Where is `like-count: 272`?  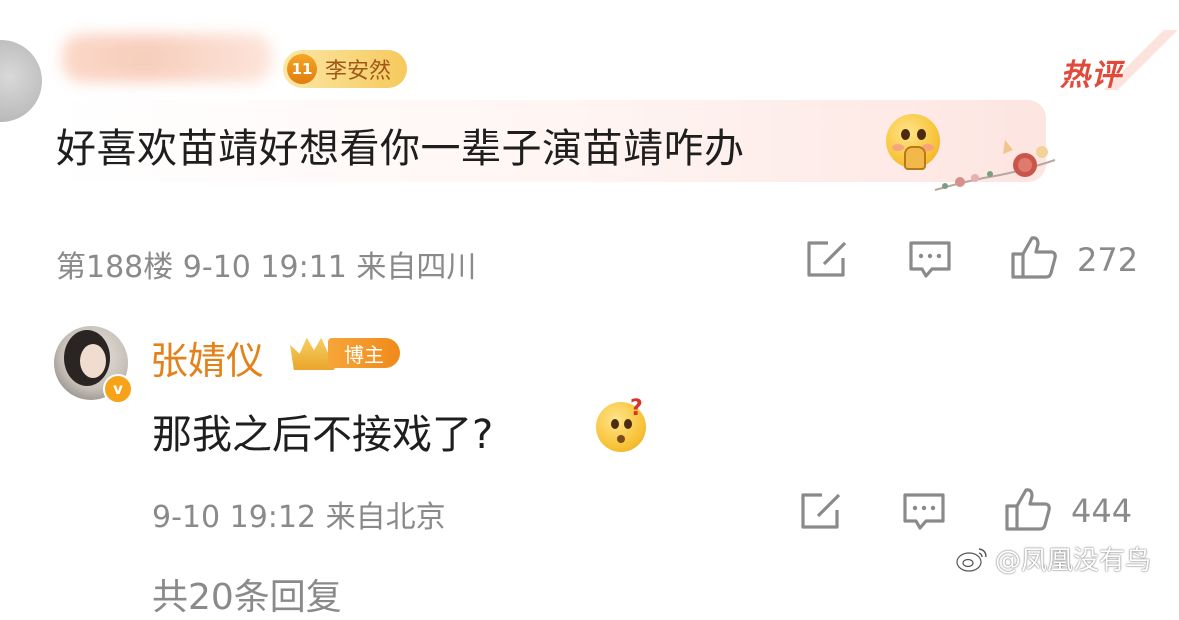
like-count: 272 is located at coordinates (1108, 260).